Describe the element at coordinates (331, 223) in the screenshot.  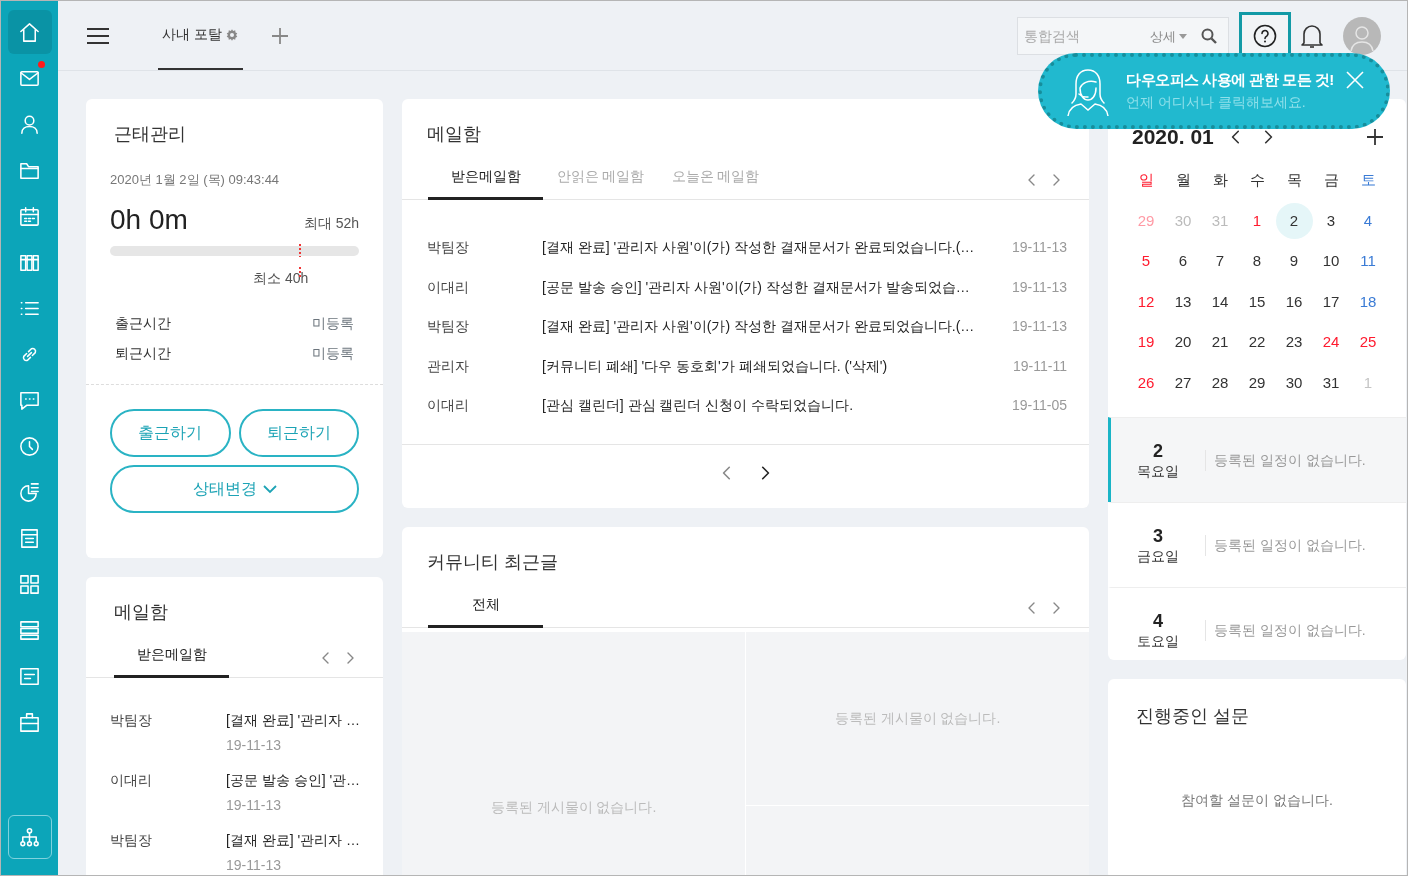
I see `max-hours-label: 최대 52h` at that location.